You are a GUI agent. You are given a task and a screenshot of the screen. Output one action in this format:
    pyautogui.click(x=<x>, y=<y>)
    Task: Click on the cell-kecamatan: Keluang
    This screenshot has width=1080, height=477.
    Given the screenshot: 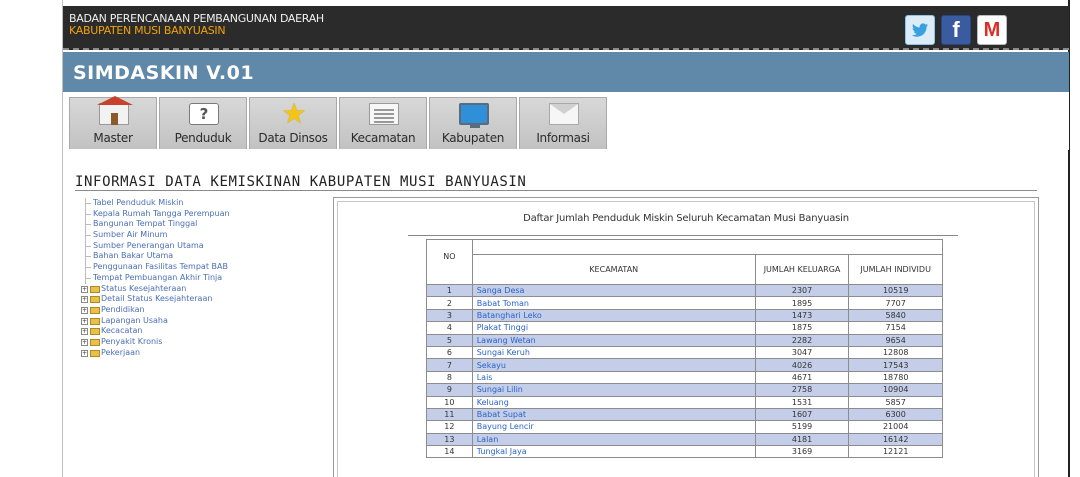 What is the action you would take?
    pyautogui.click(x=613, y=402)
    